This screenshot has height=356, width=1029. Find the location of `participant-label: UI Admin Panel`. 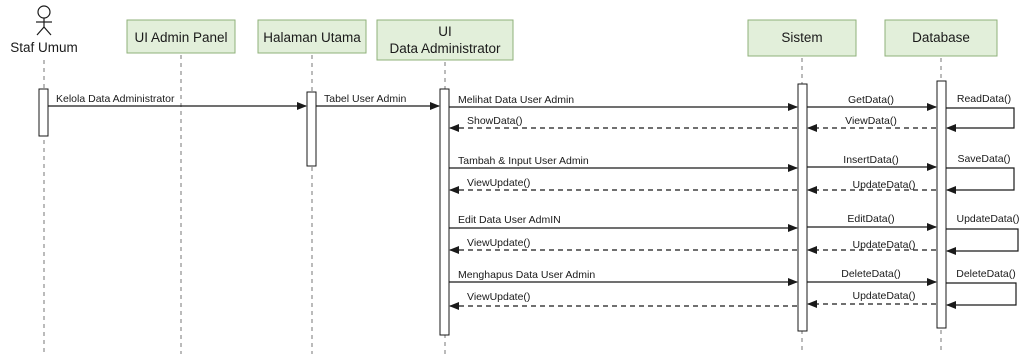

participant-label: UI Admin Panel is located at coordinates (180, 37).